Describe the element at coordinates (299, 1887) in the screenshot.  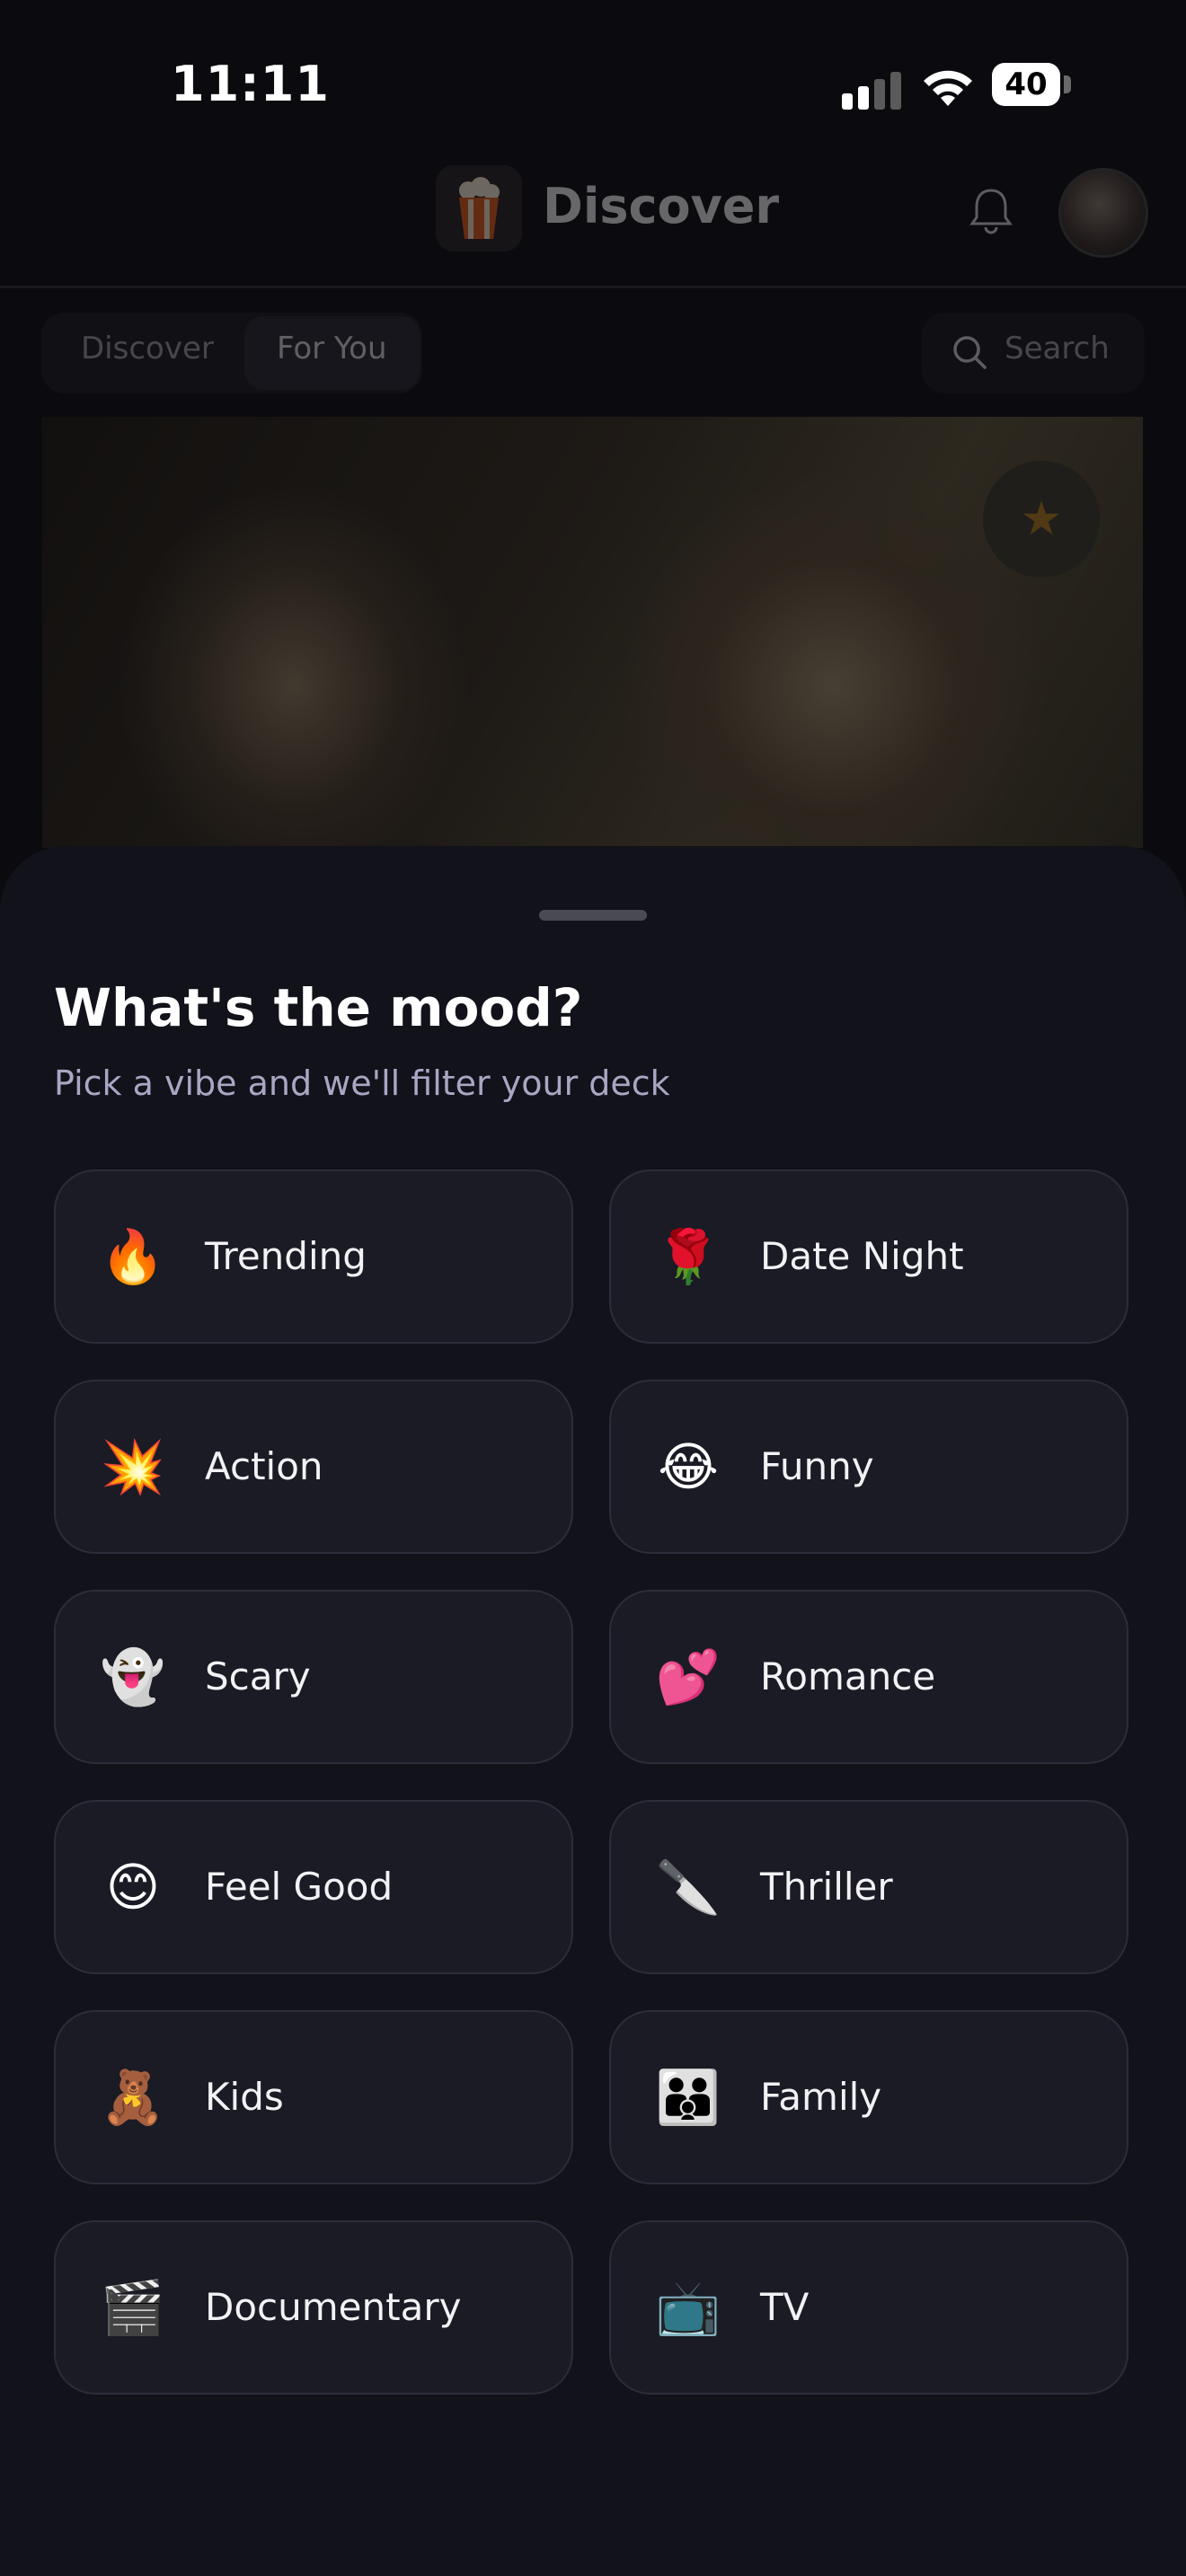
I see `mood-label: Feel Good` at that location.